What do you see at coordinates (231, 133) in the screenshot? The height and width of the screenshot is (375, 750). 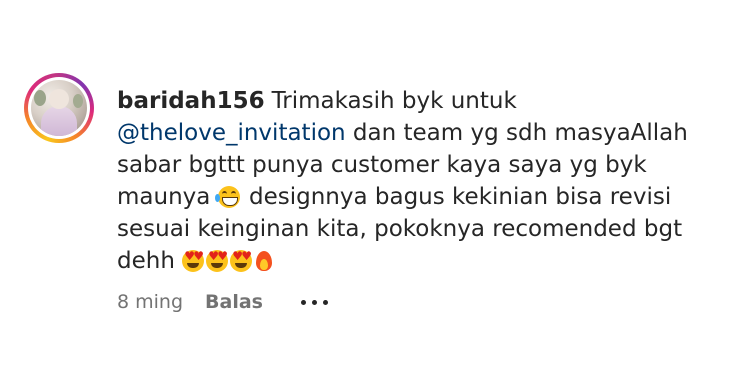 I see `mention-link: @thelove_invitation` at bounding box center [231, 133].